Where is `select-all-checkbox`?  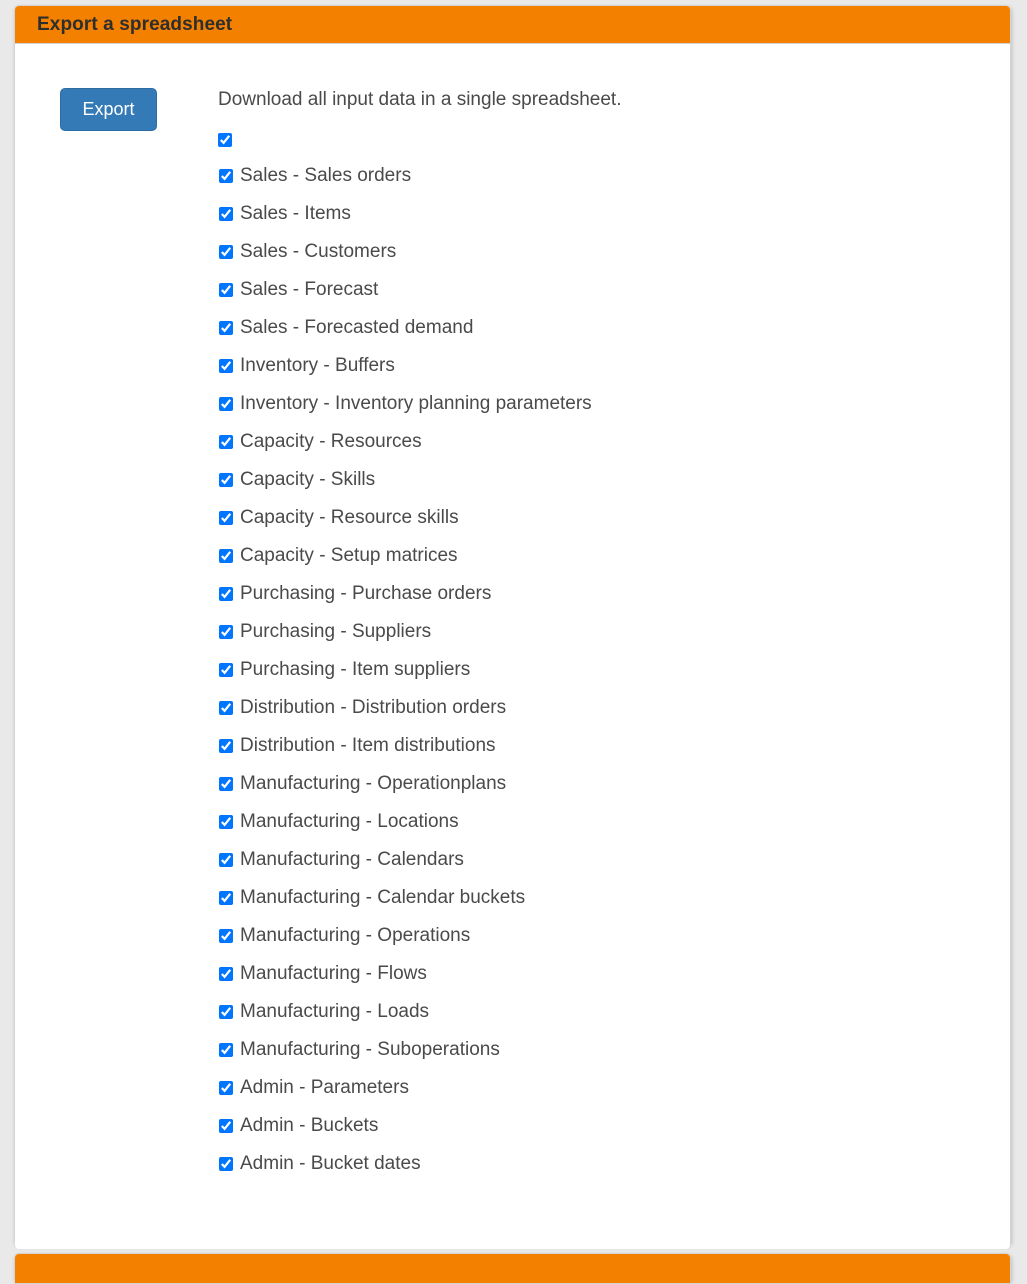
select-all-checkbox is located at coordinates (225, 139).